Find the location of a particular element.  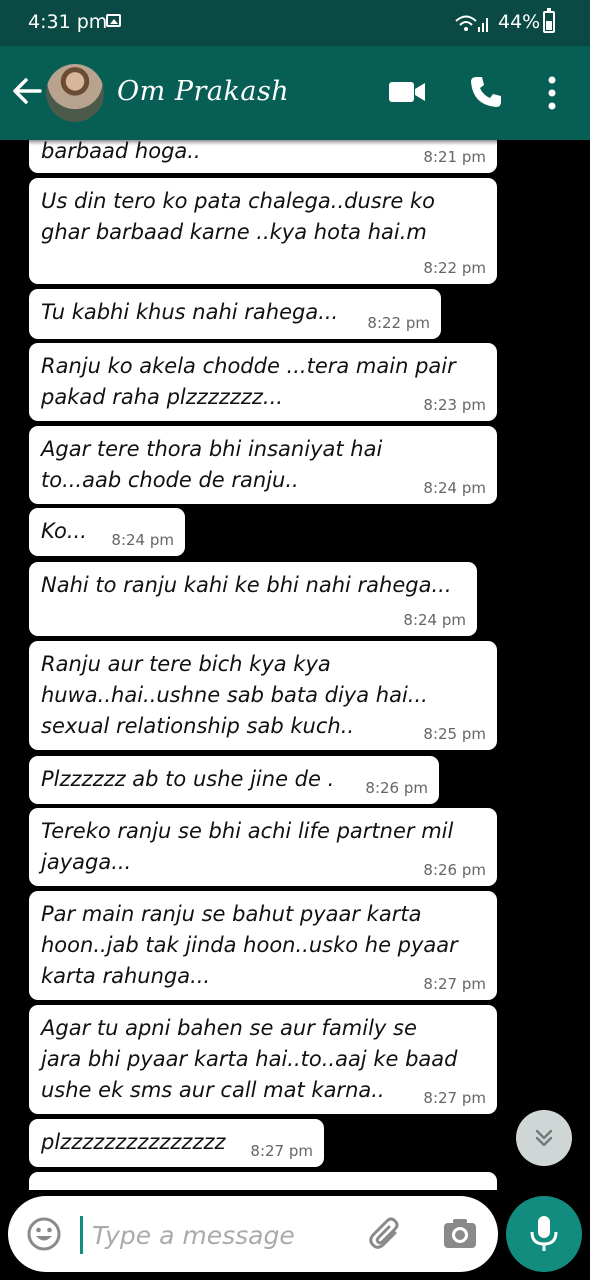

message-time: 8:25 pm is located at coordinates (454, 734).